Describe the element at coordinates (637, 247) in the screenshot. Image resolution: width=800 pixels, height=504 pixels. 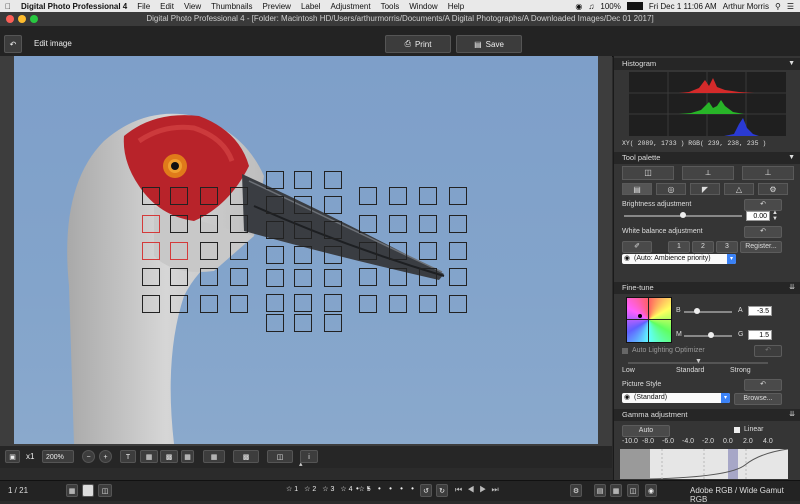
I see `eyedropper-button: ✐` at that location.